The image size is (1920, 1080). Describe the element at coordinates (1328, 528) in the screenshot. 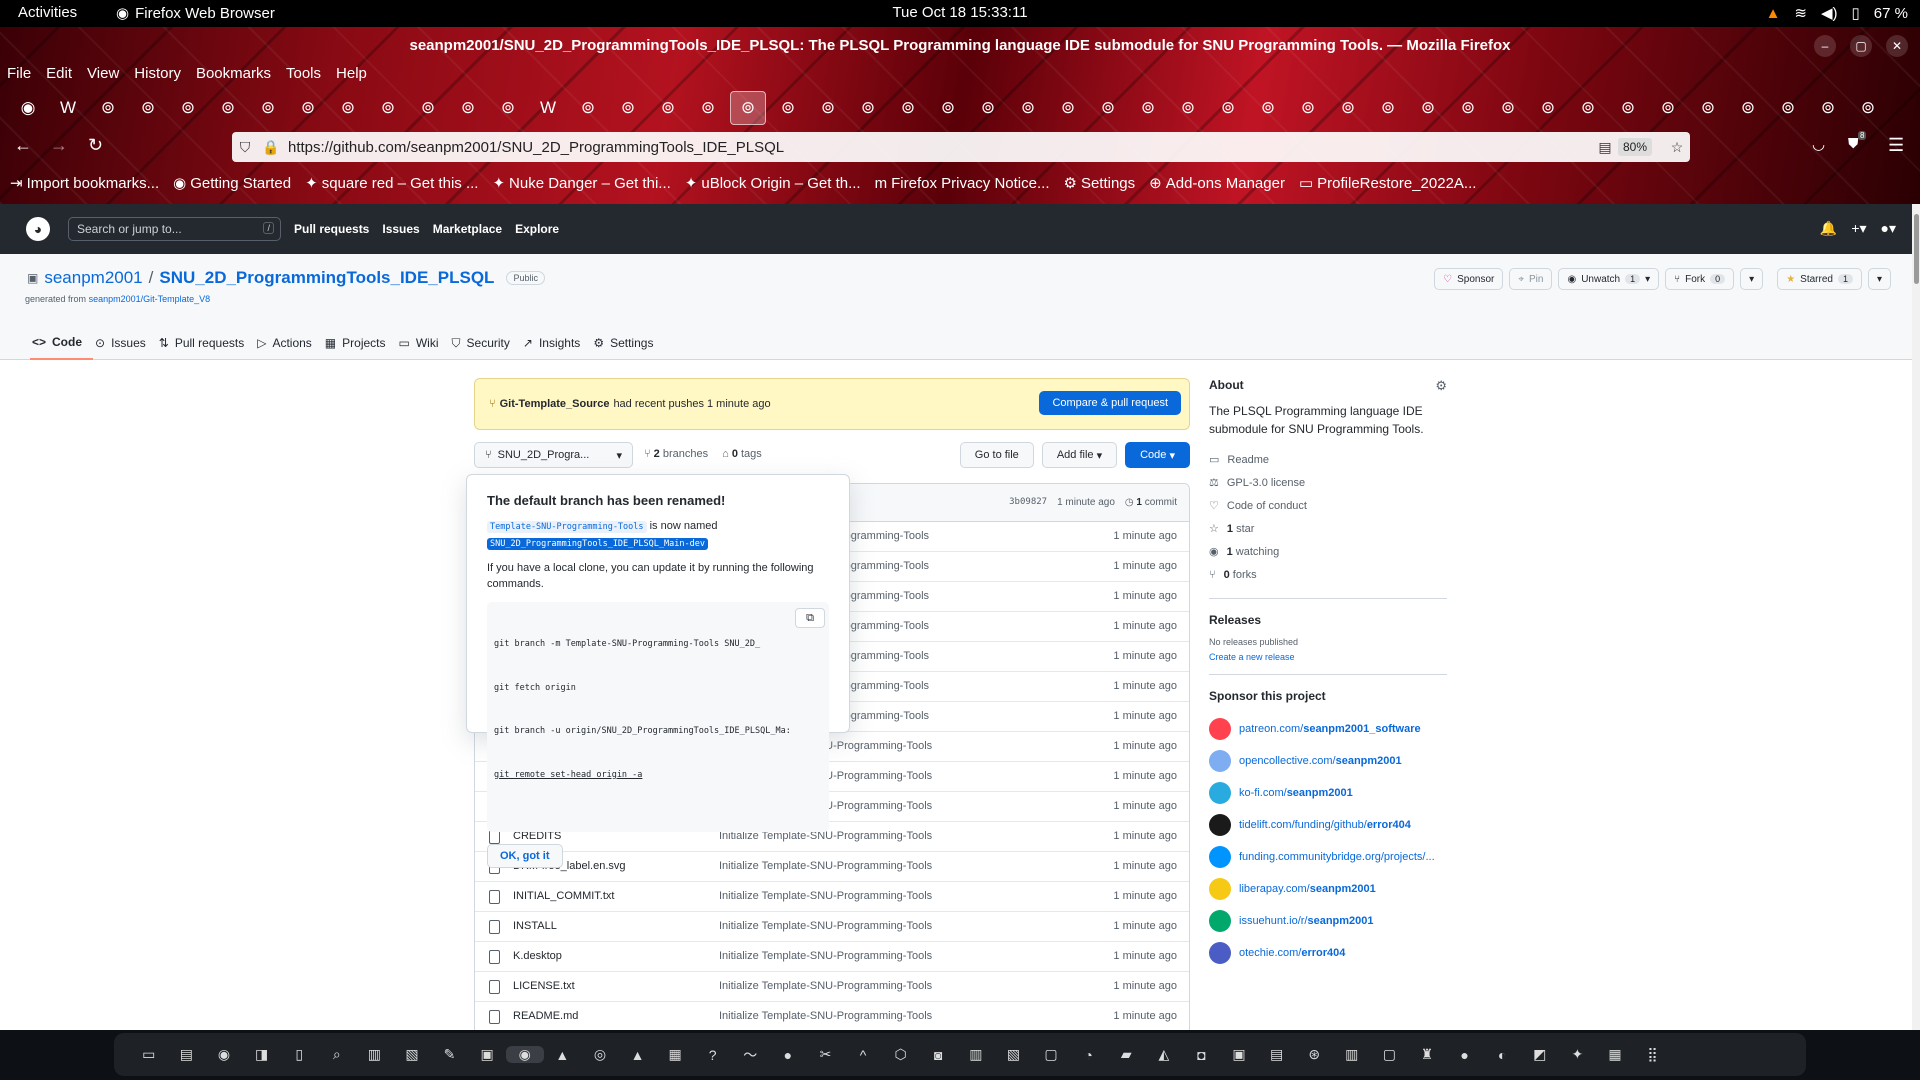

I see `stars-link: ☆ 1 star` at that location.